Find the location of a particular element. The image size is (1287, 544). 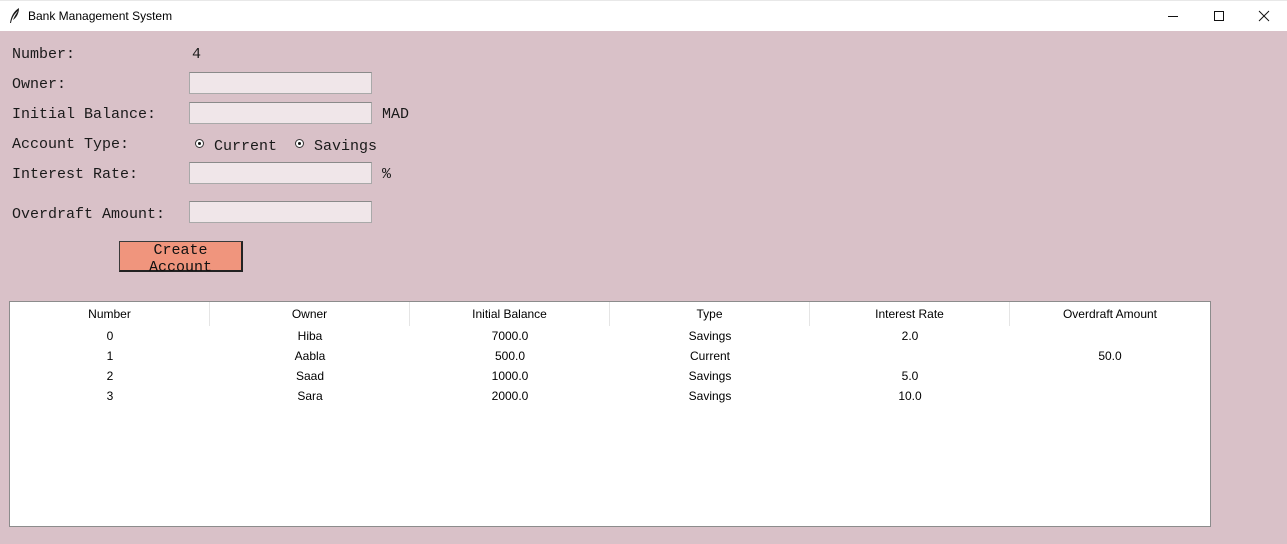

owner-input is located at coordinates (280, 83).